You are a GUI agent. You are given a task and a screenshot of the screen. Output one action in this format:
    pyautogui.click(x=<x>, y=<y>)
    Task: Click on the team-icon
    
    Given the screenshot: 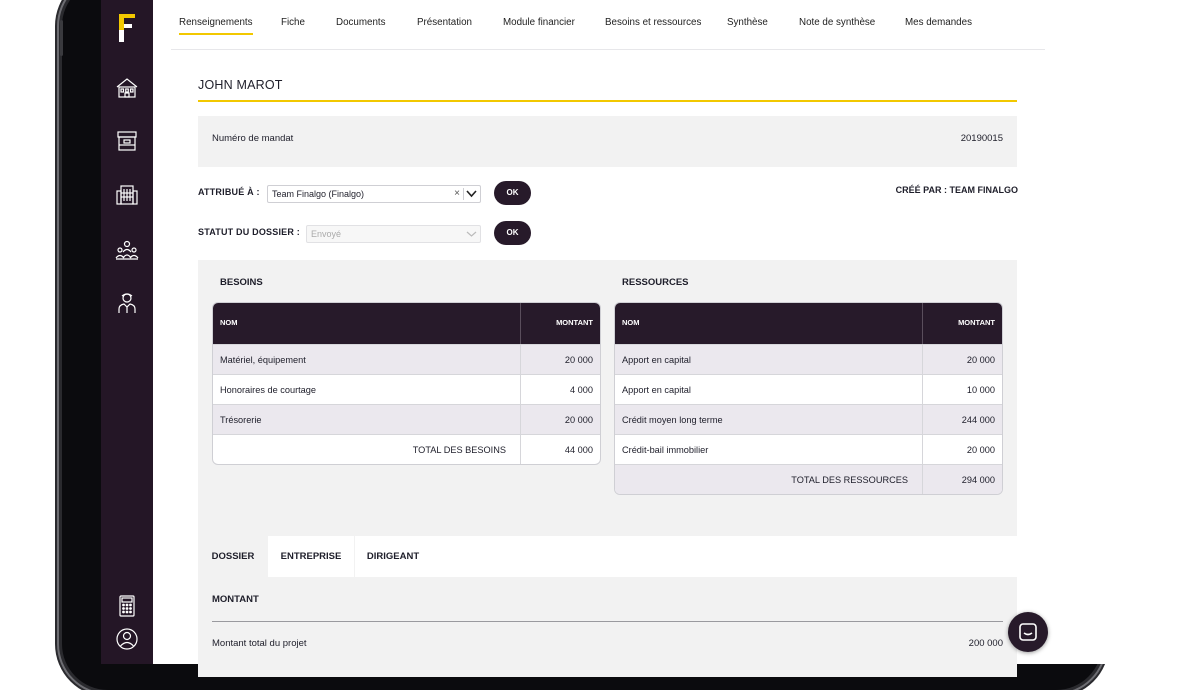 What is the action you would take?
    pyautogui.click(x=127, y=250)
    